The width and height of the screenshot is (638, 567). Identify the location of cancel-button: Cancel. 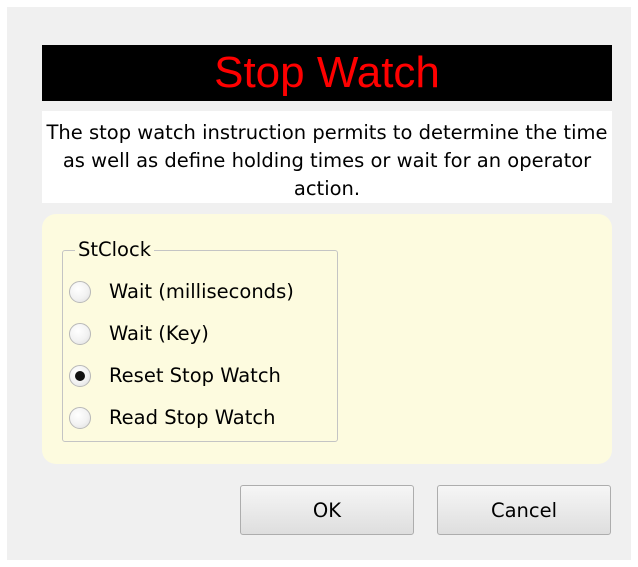
(524, 510).